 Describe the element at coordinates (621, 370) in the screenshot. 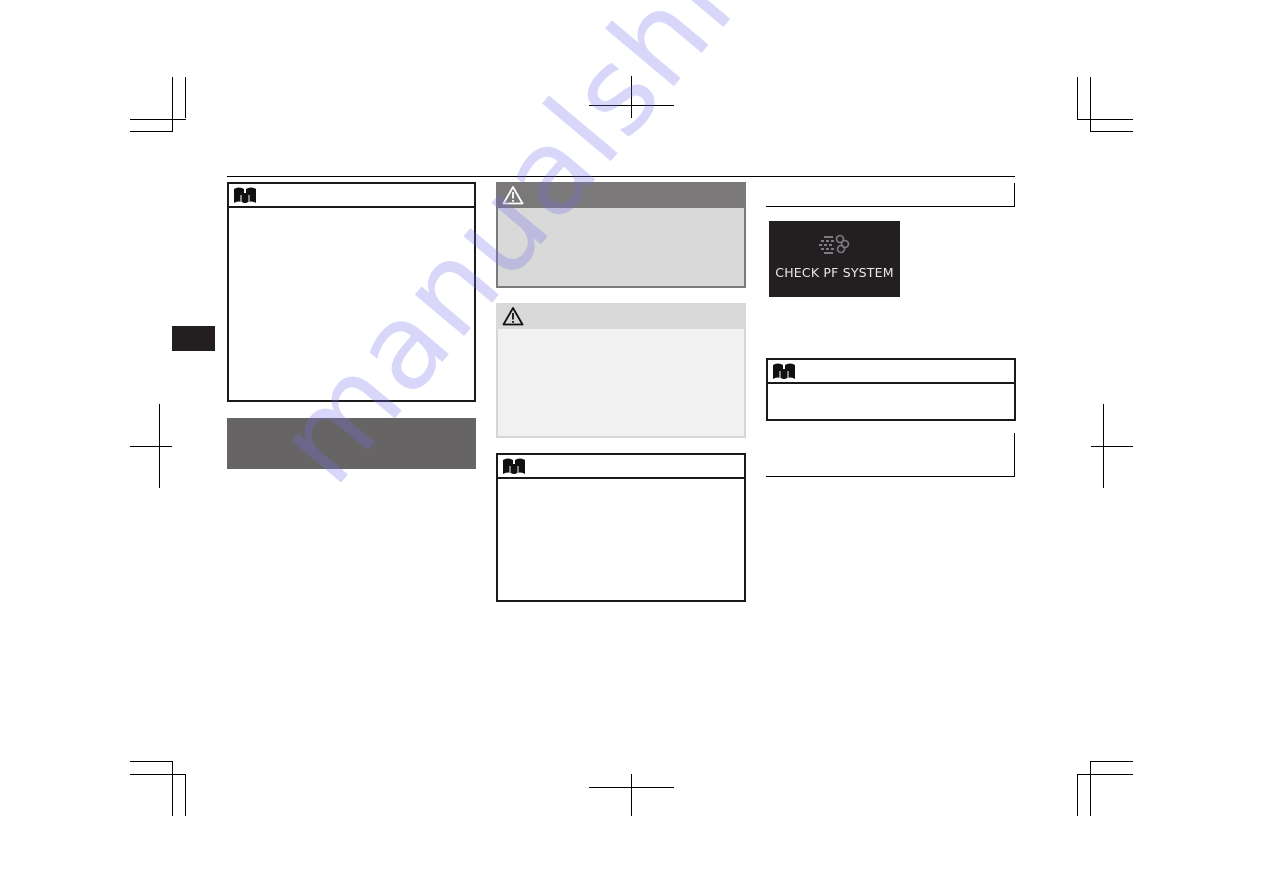

I see `caution-box` at that location.